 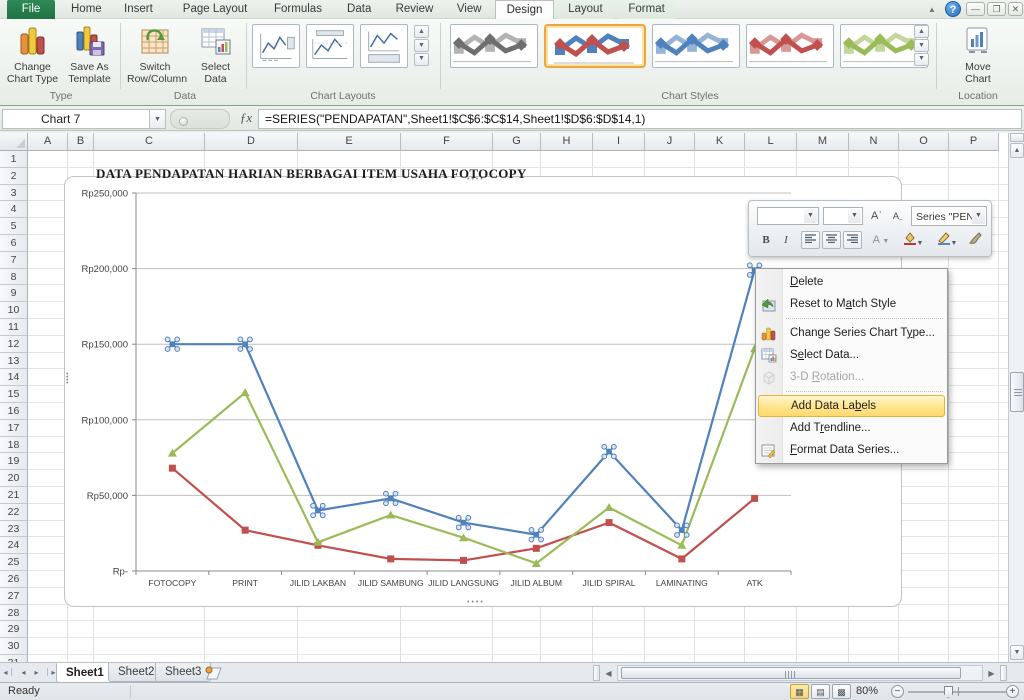 What do you see at coordinates (949, 216) in the screenshot?
I see `chart-element-combo: Series "PENDAP ▼` at bounding box center [949, 216].